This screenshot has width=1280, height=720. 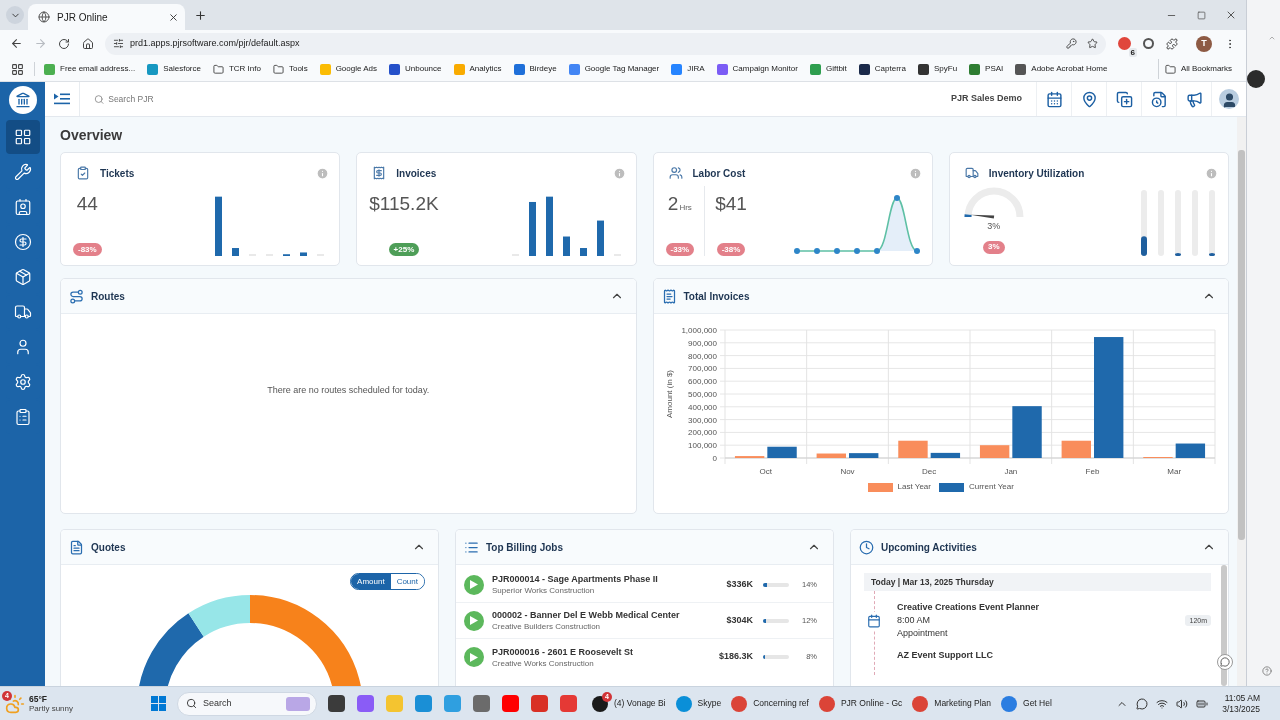 What do you see at coordinates (39, 698) in the screenshot?
I see `temperature: 65°F` at bounding box center [39, 698].